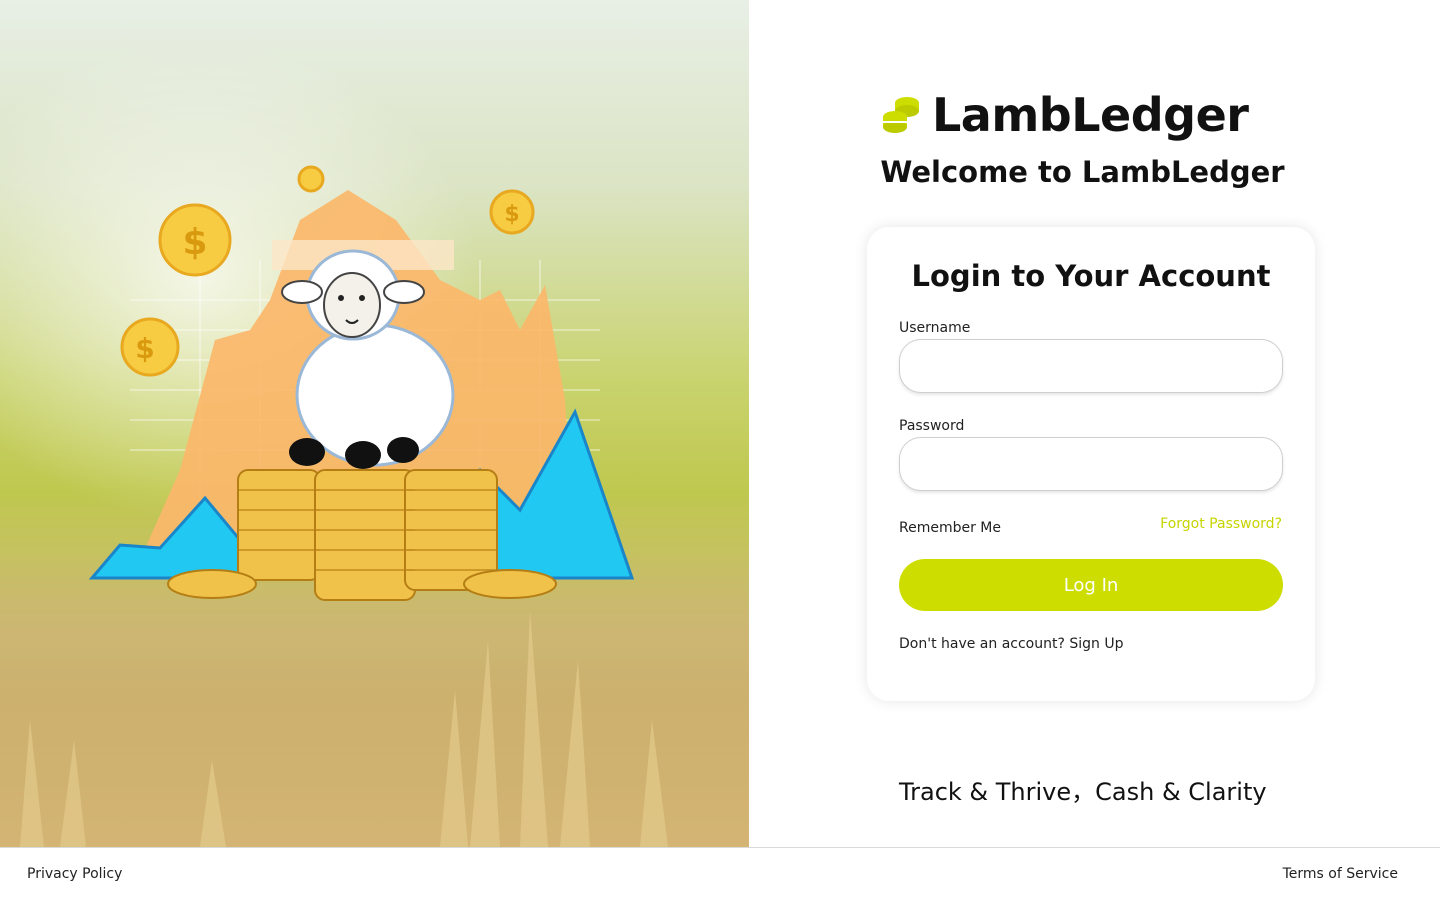 The height and width of the screenshot is (900, 1440). Describe the element at coordinates (1091, 585) in the screenshot. I see `login-button: Log In` at that location.